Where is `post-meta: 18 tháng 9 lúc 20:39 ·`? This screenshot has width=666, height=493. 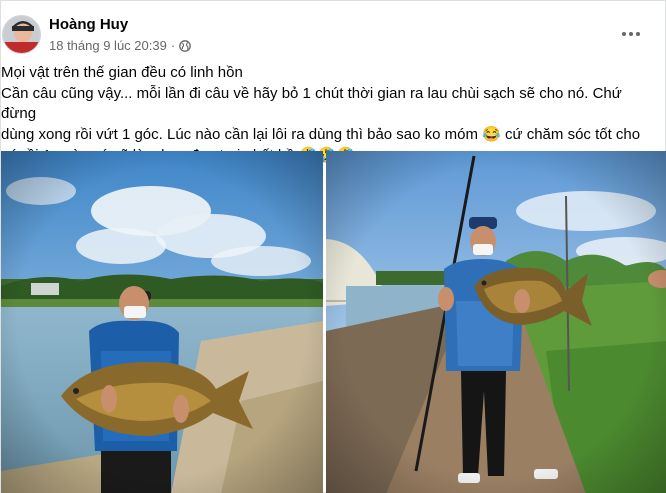
post-meta: 18 tháng 9 lúc 20:39 · is located at coordinates (120, 45).